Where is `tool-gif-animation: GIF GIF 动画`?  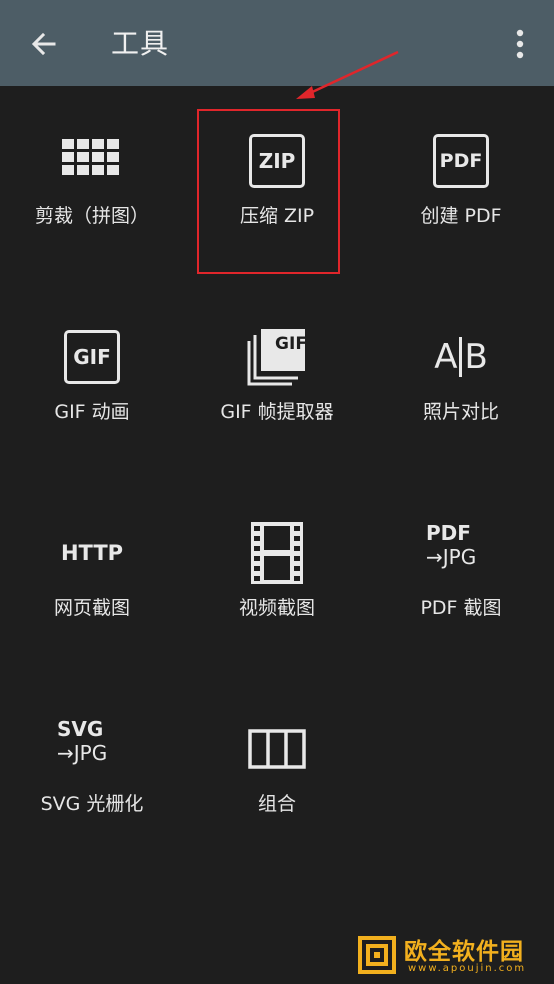
tool-gif-animation: GIF GIF 动画 is located at coordinates (92, 380).